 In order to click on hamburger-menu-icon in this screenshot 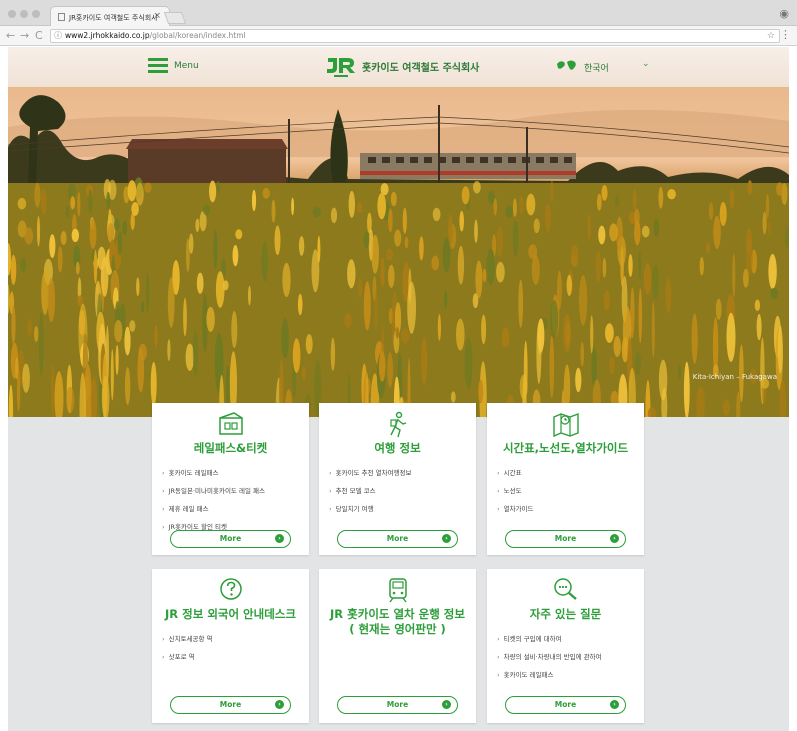, I will do `click(158, 66)`.